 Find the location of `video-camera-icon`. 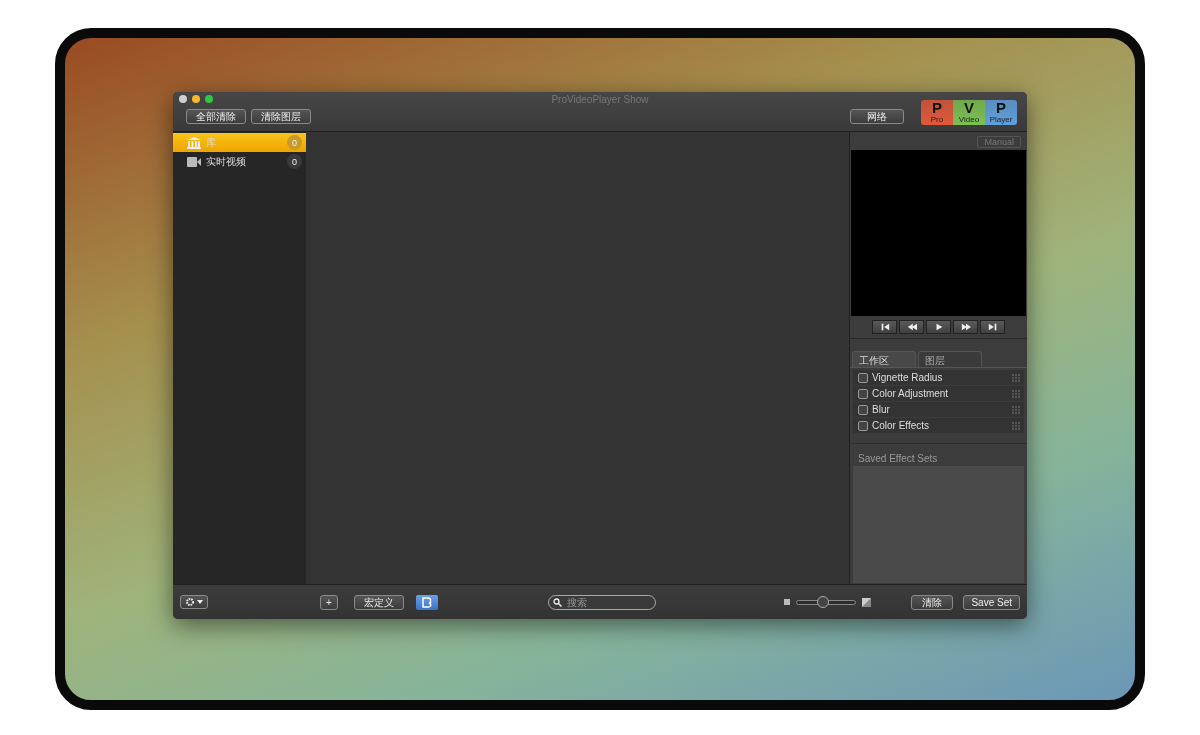

video-camera-icon is located at coordinates (194, 161).